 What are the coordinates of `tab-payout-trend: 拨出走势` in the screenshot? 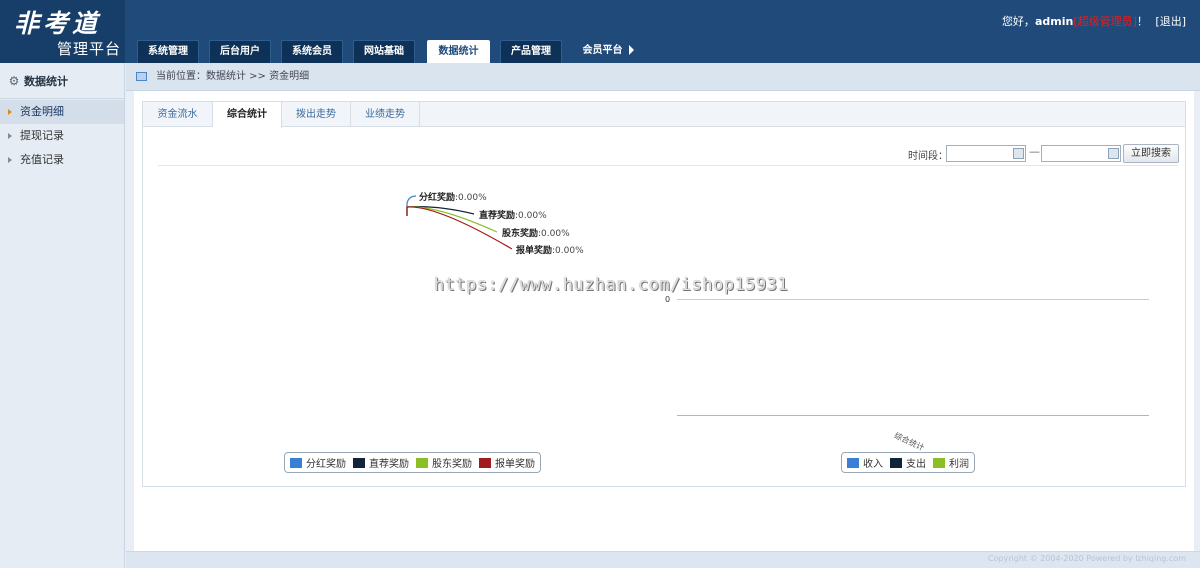 It's located at (316, 114).